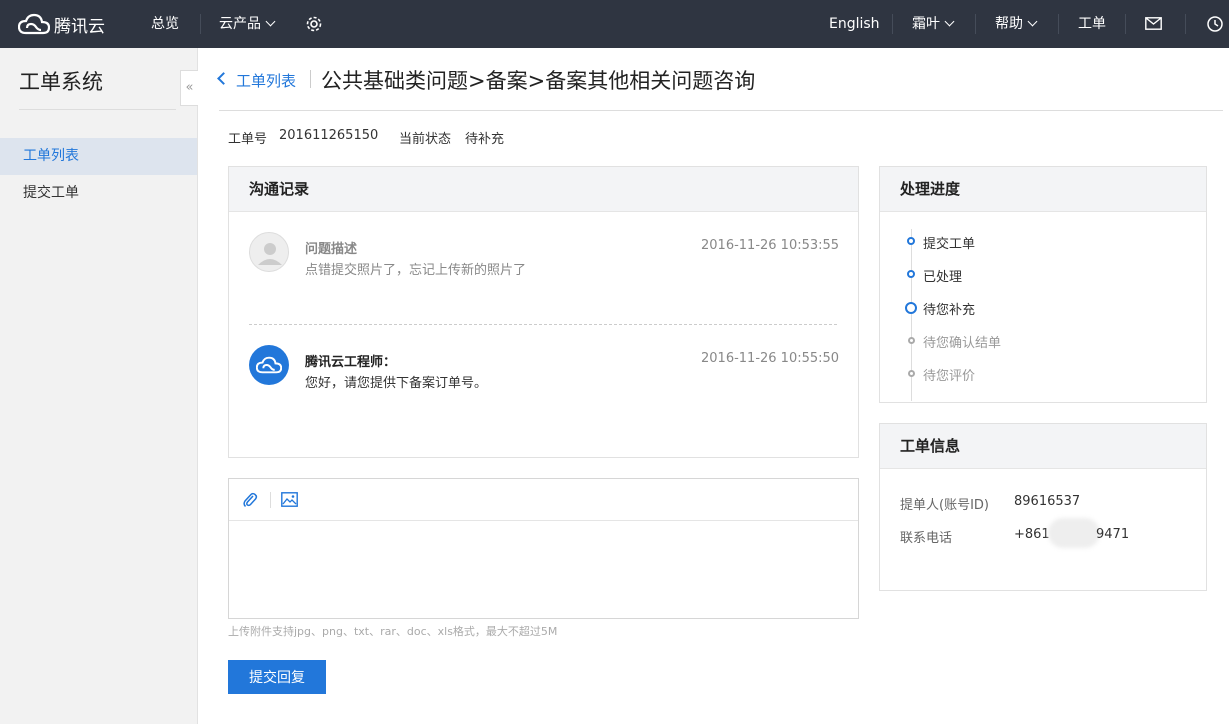  I want to click on mail-icon, so click(1153, 24).